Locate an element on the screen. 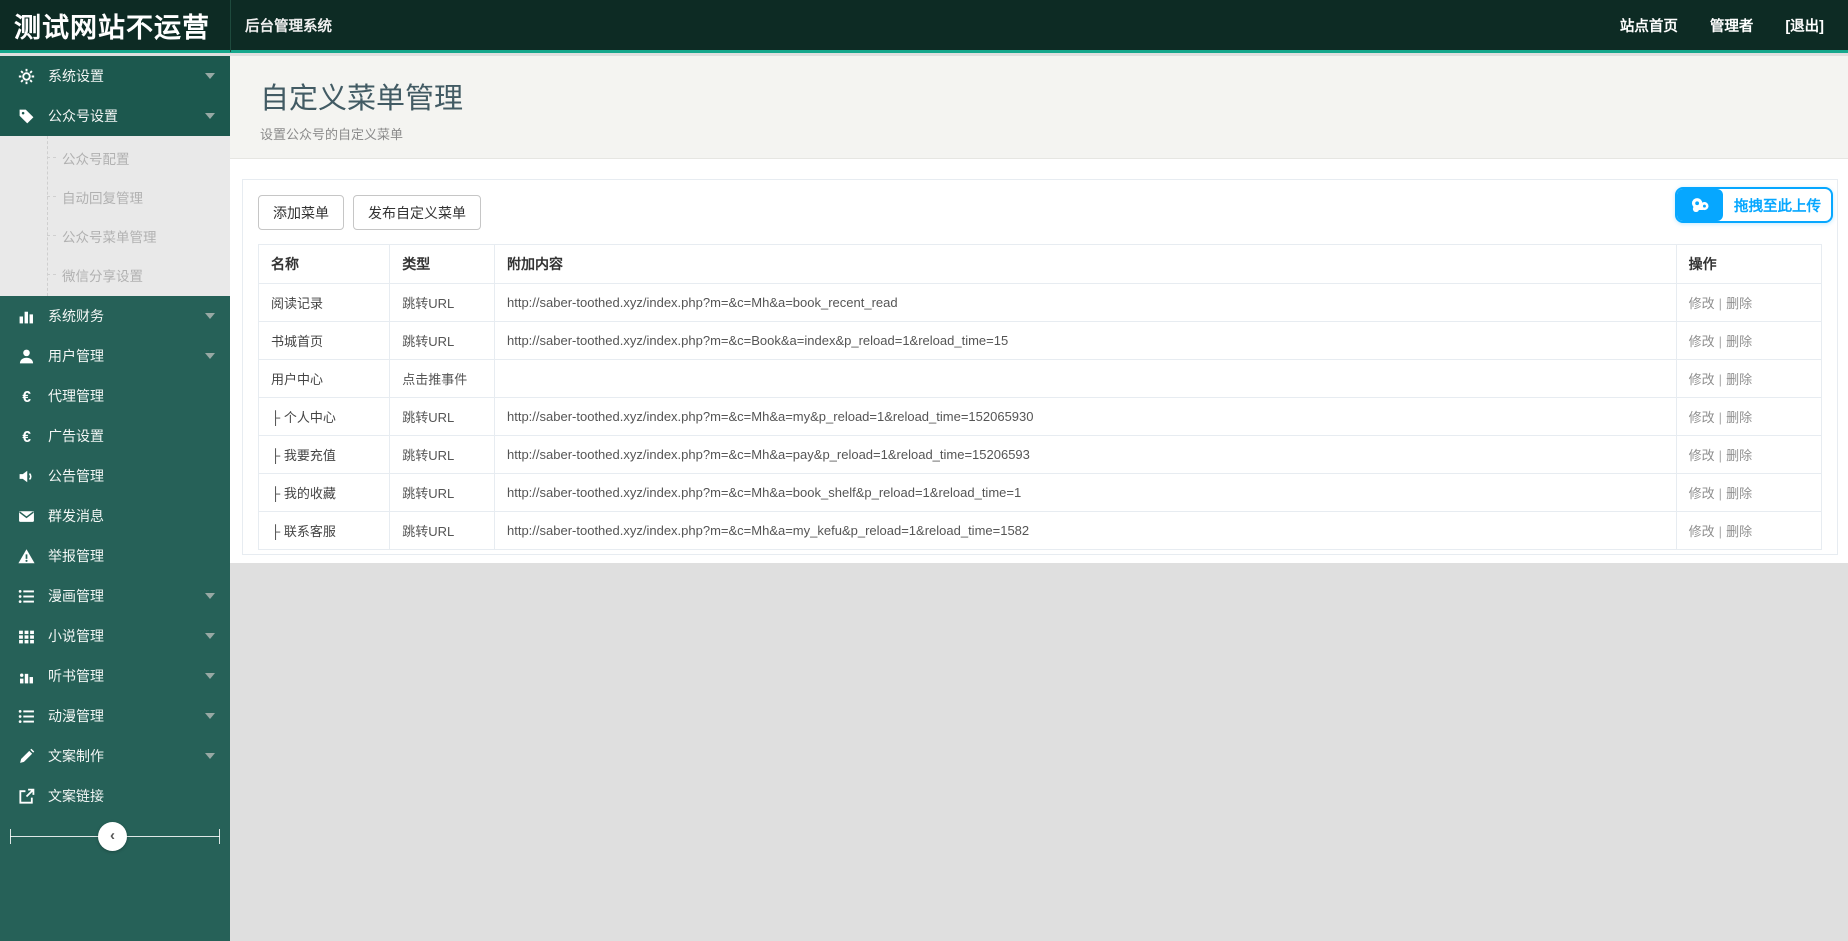  sidebar-item-label: 公众号设置 is located at coordinates (83, 116).